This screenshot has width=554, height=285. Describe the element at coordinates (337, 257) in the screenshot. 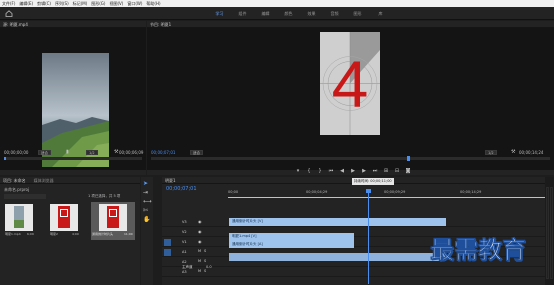

I see `timeline-clip-audio` at that location.